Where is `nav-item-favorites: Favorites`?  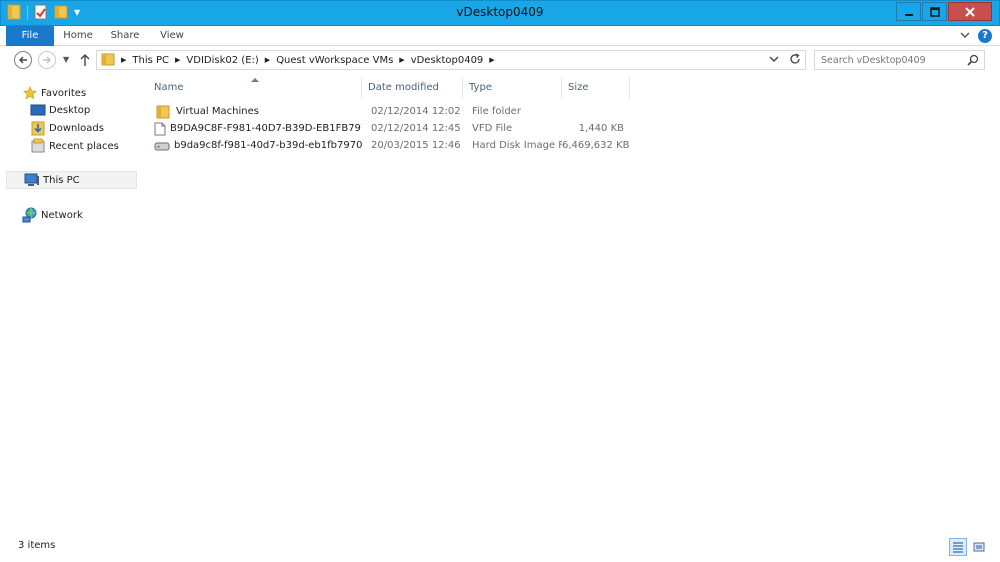
nav-item-favorites: Favorites is located at coordinates (54, 93).